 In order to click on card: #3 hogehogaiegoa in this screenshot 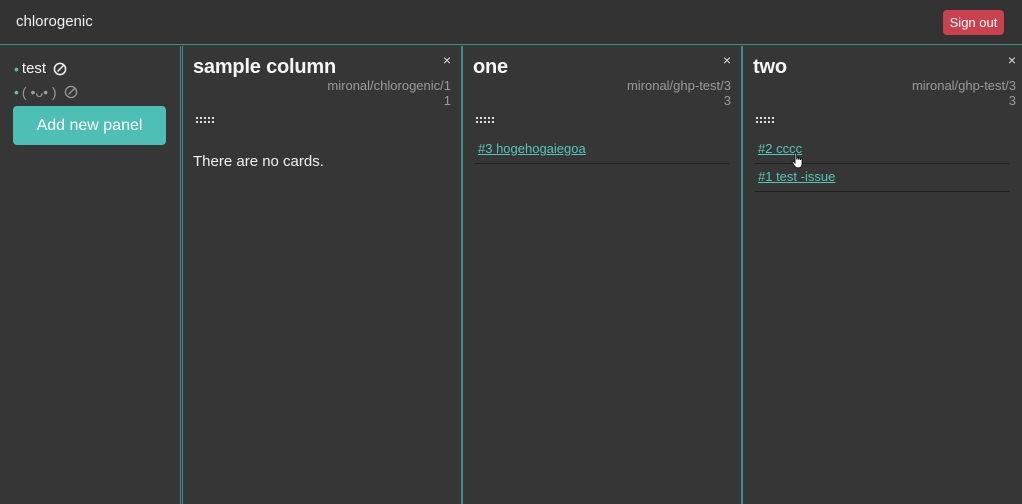, I will do `click(602, 150)`.